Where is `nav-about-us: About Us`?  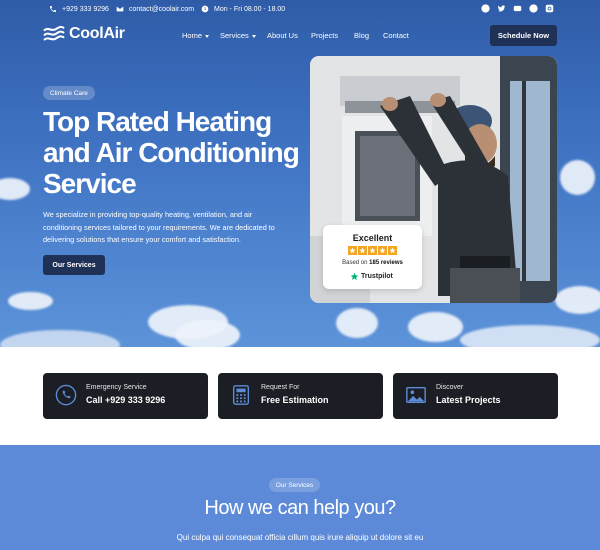
nav-about-us: About Us is located at coordinates (282, 35).